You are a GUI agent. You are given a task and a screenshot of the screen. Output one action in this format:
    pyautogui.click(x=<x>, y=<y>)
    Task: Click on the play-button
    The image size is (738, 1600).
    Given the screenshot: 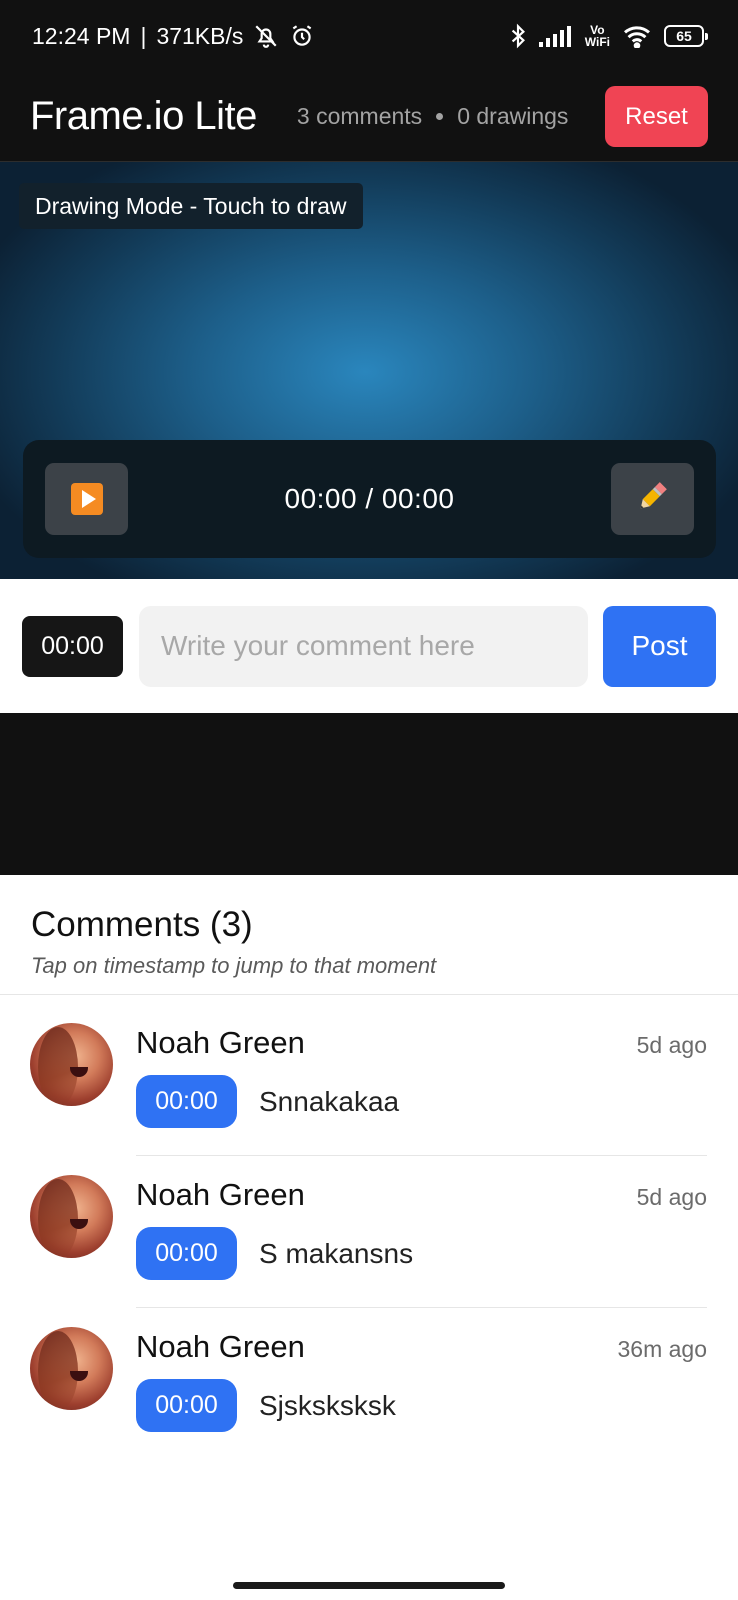 What is the action you would take?
    pyautogui.click(x=86, y=499)
    